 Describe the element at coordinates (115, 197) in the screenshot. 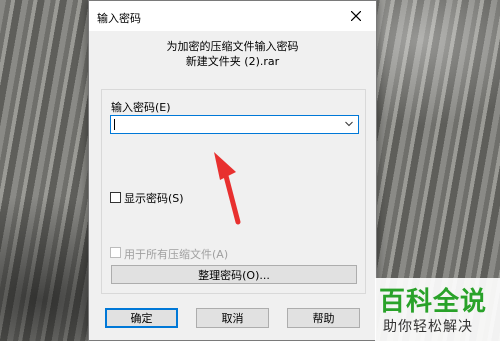

I see `show-password-checkbox` at that location.